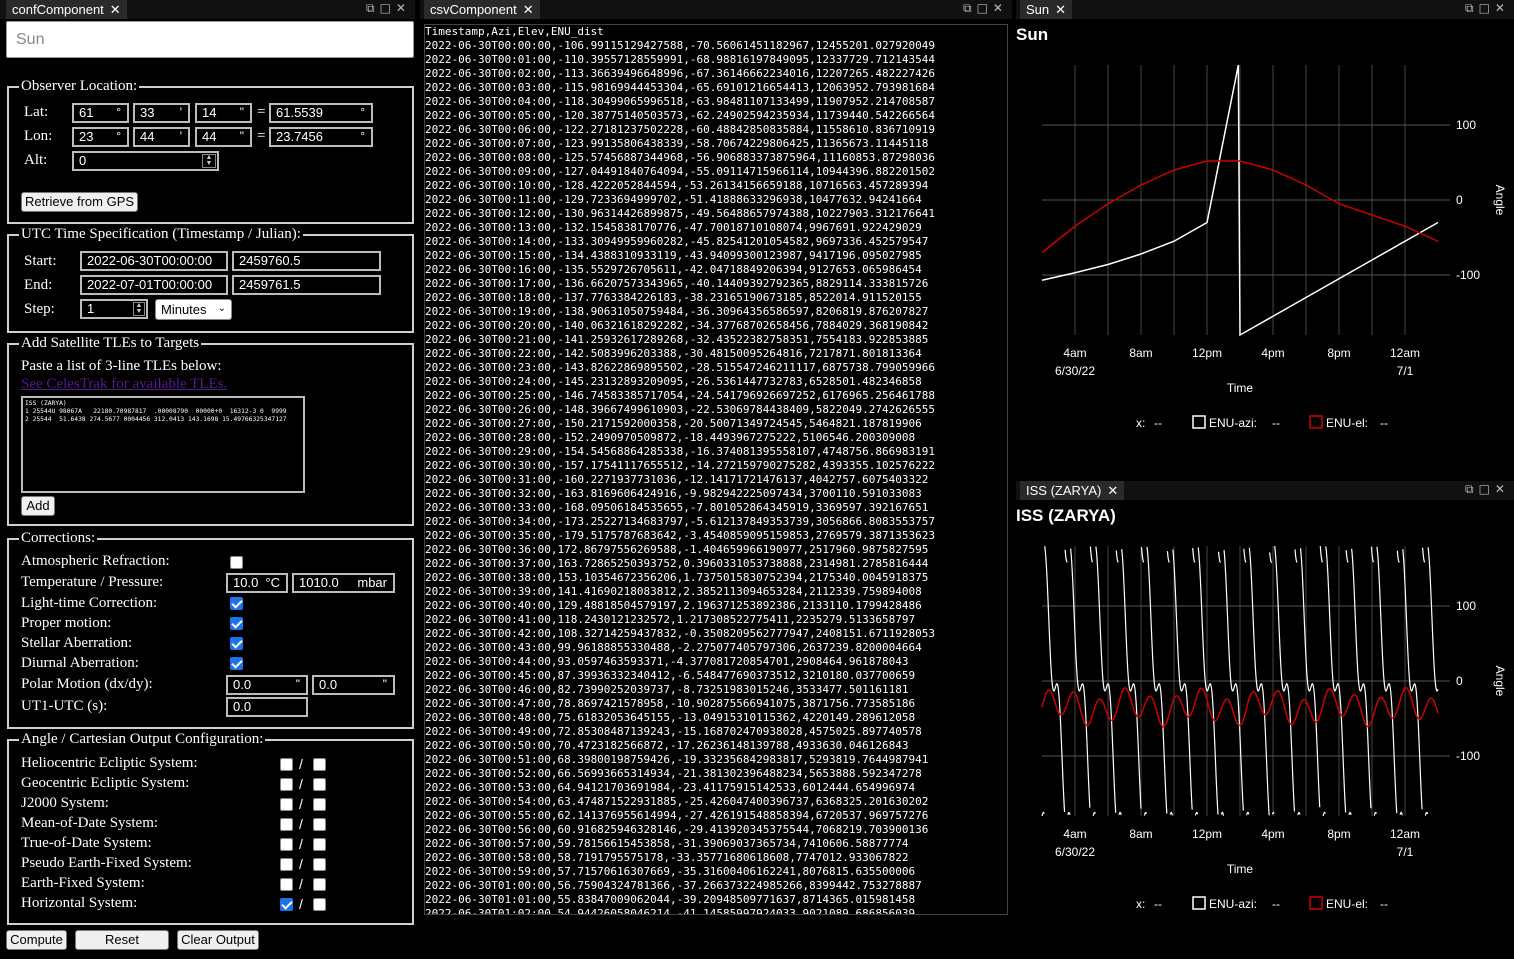  I want to click on polar-dy-input: 0.0 ", so click(353, 685).